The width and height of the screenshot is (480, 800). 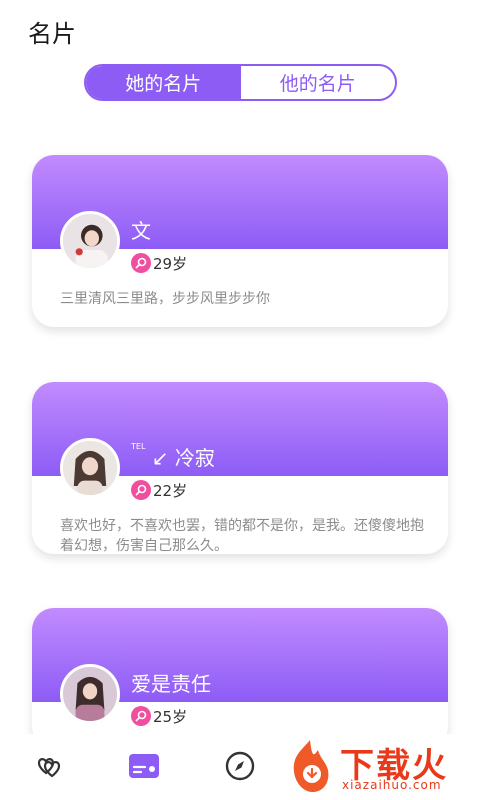 I want to click on card-icon, so click(x=144, y=766).